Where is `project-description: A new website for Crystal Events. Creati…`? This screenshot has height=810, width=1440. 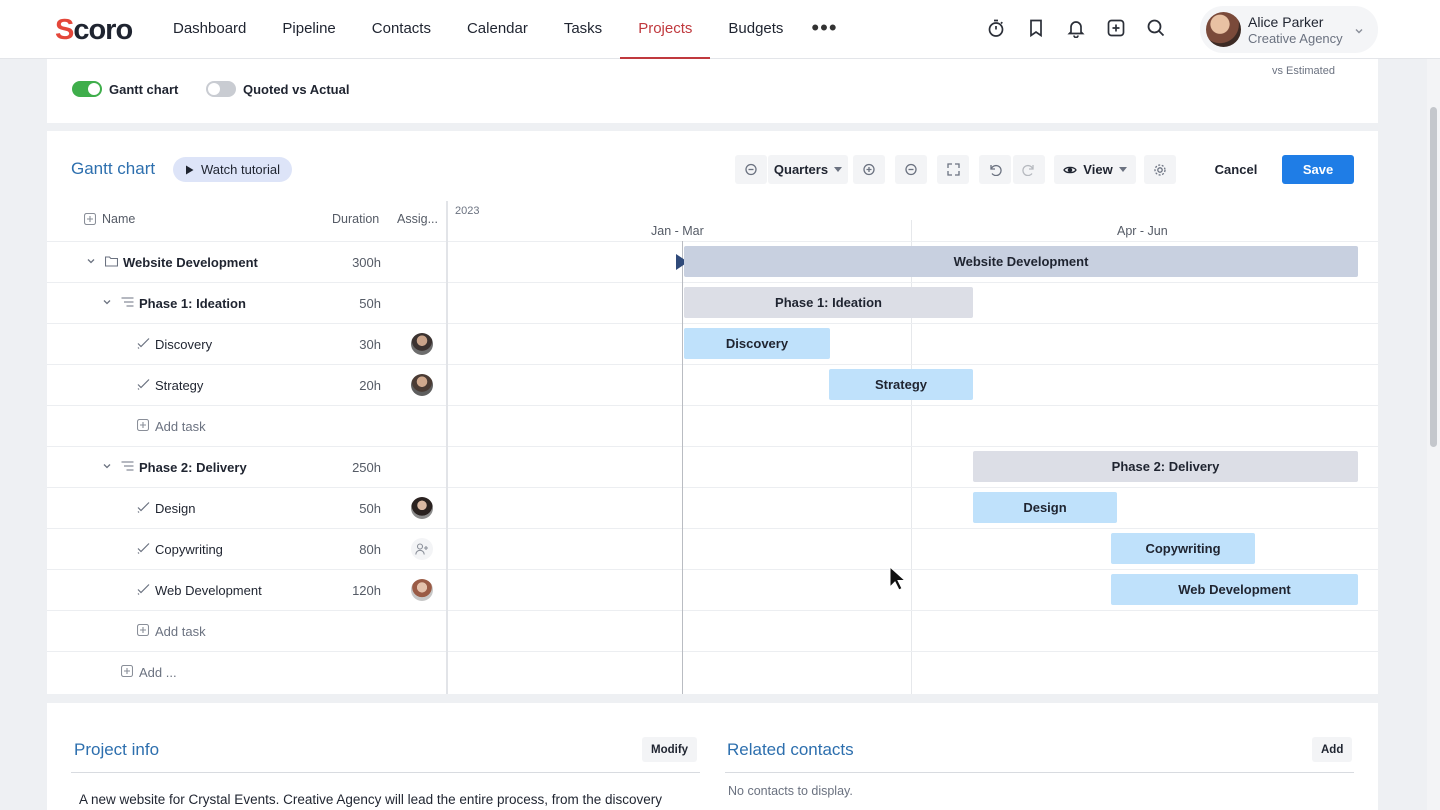
project-description: A new website for Crystal Events. Creati… is located at coordinates (371, 799).